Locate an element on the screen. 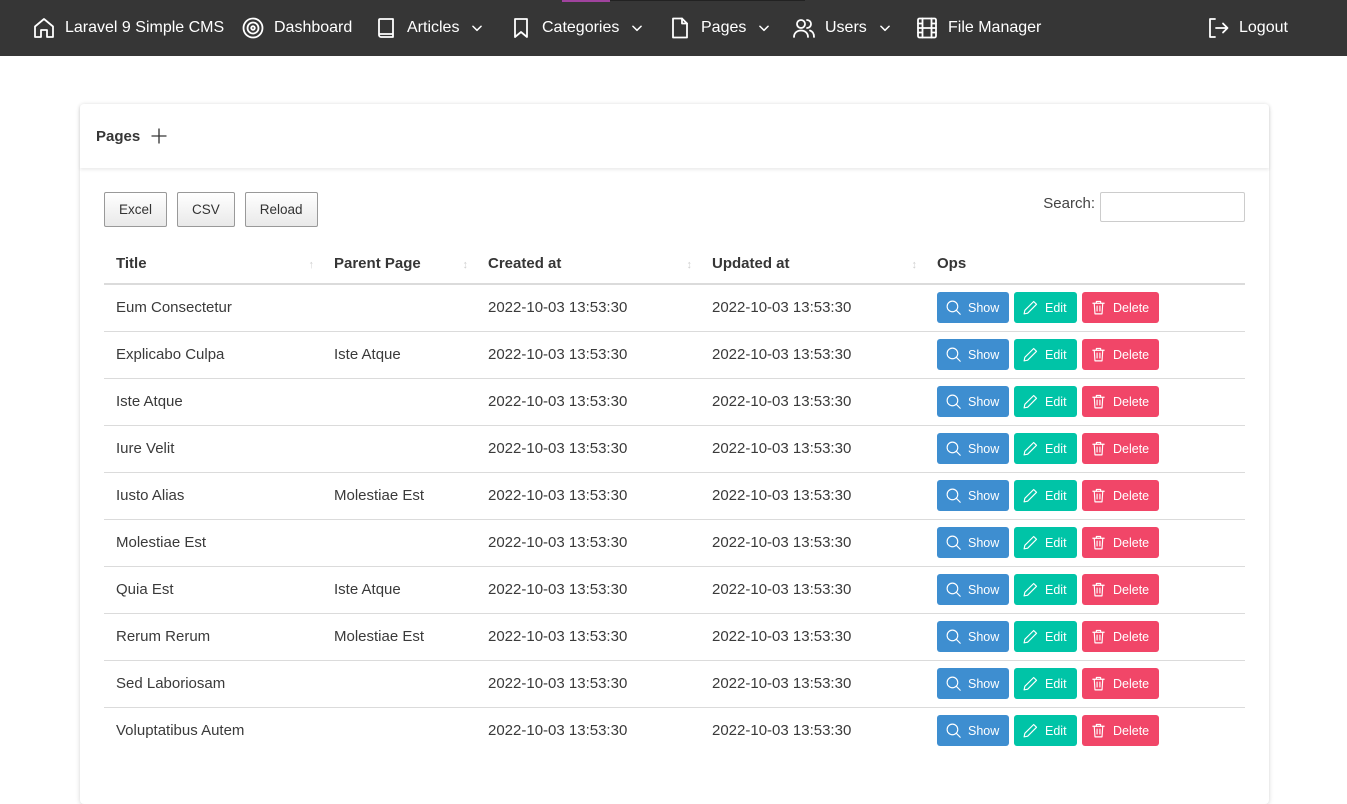 The width and height of the screenshot is (1347, 804). column-header-created-at: Created at ↕ is located at coordinates (588, 264).